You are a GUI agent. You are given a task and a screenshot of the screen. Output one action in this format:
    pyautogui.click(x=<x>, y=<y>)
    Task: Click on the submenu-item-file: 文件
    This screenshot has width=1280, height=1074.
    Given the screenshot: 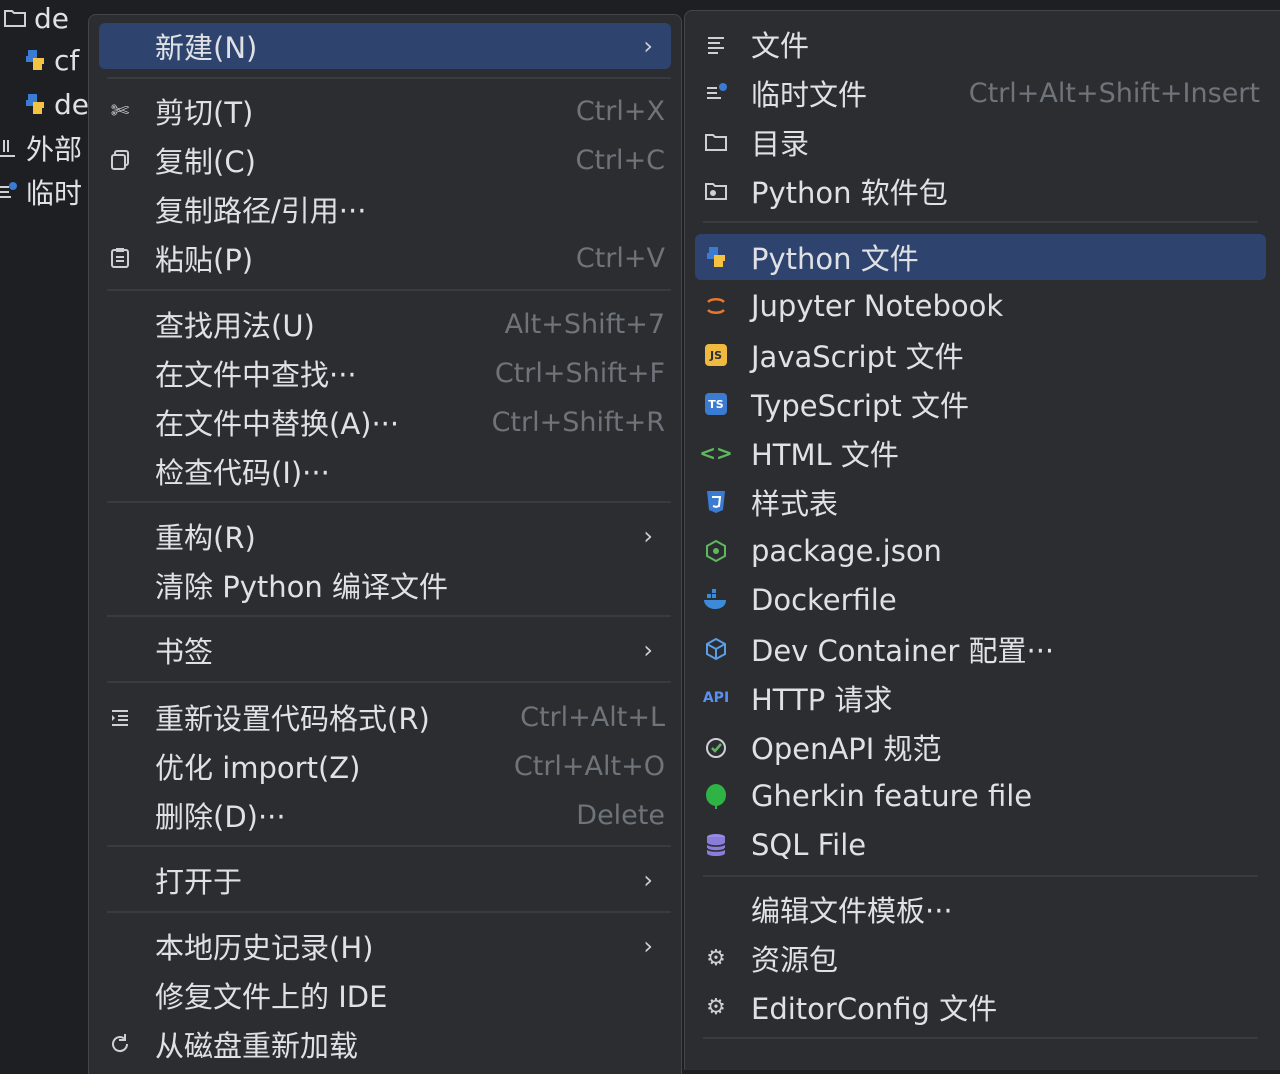 What is the action you would take?
    pyautogui.click(x=980, y=44)
    